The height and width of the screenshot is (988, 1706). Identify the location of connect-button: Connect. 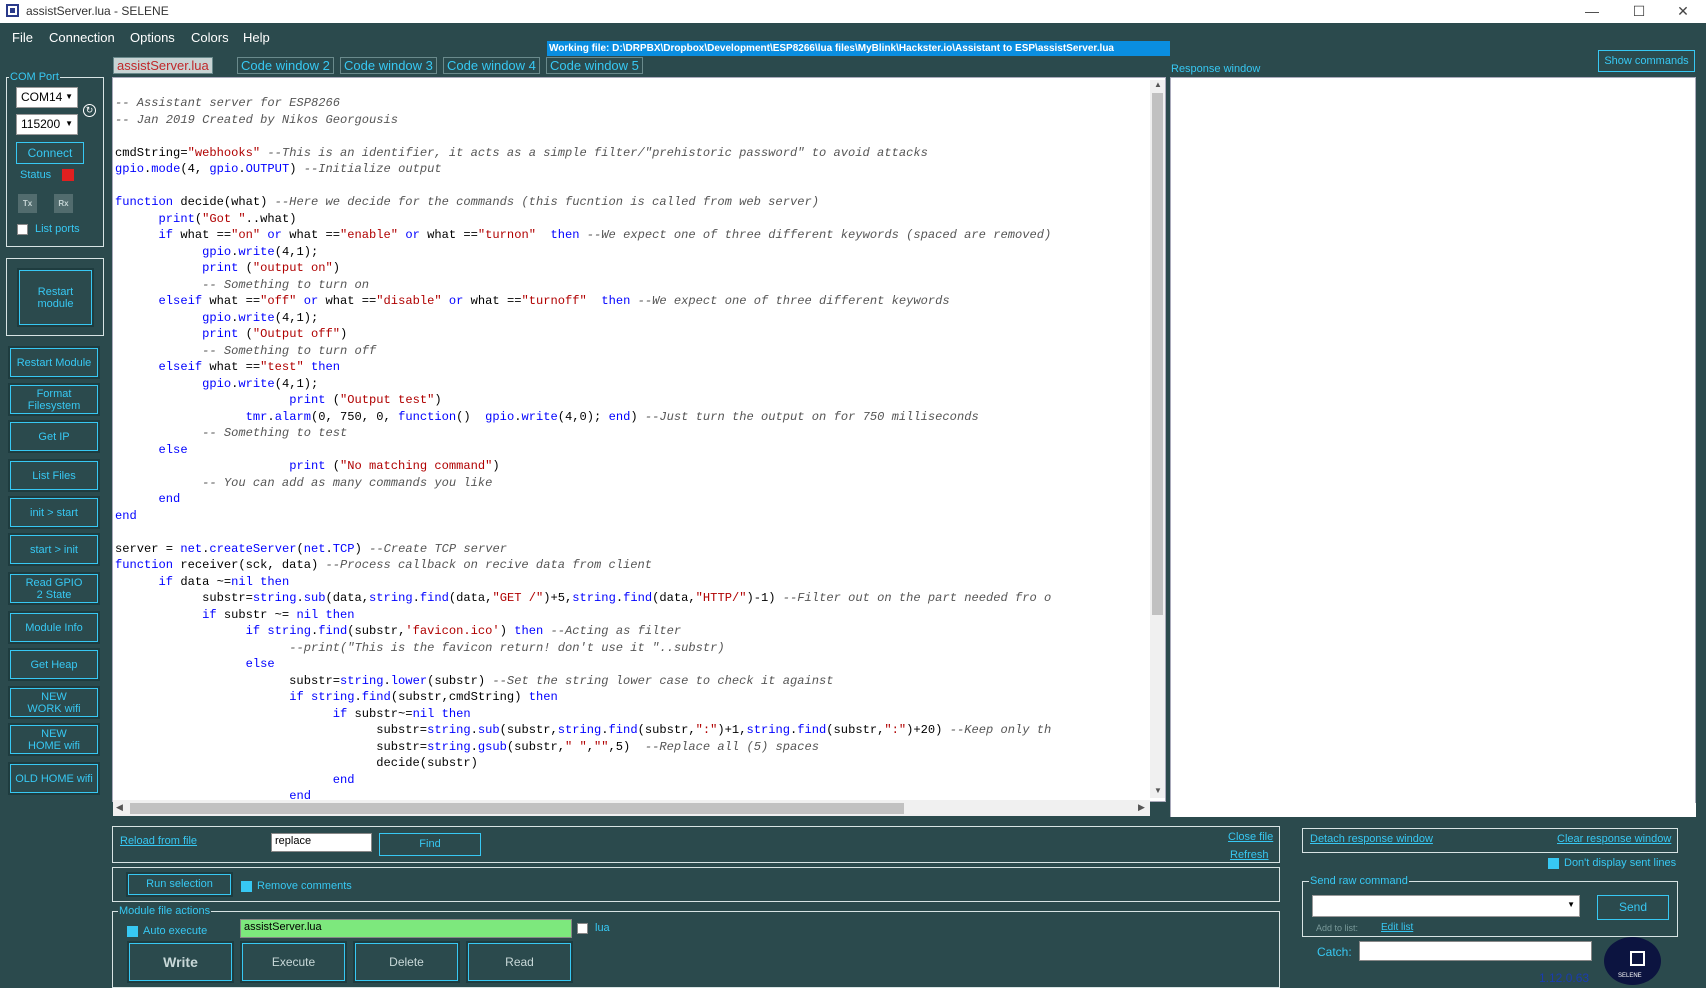
(50, 153).